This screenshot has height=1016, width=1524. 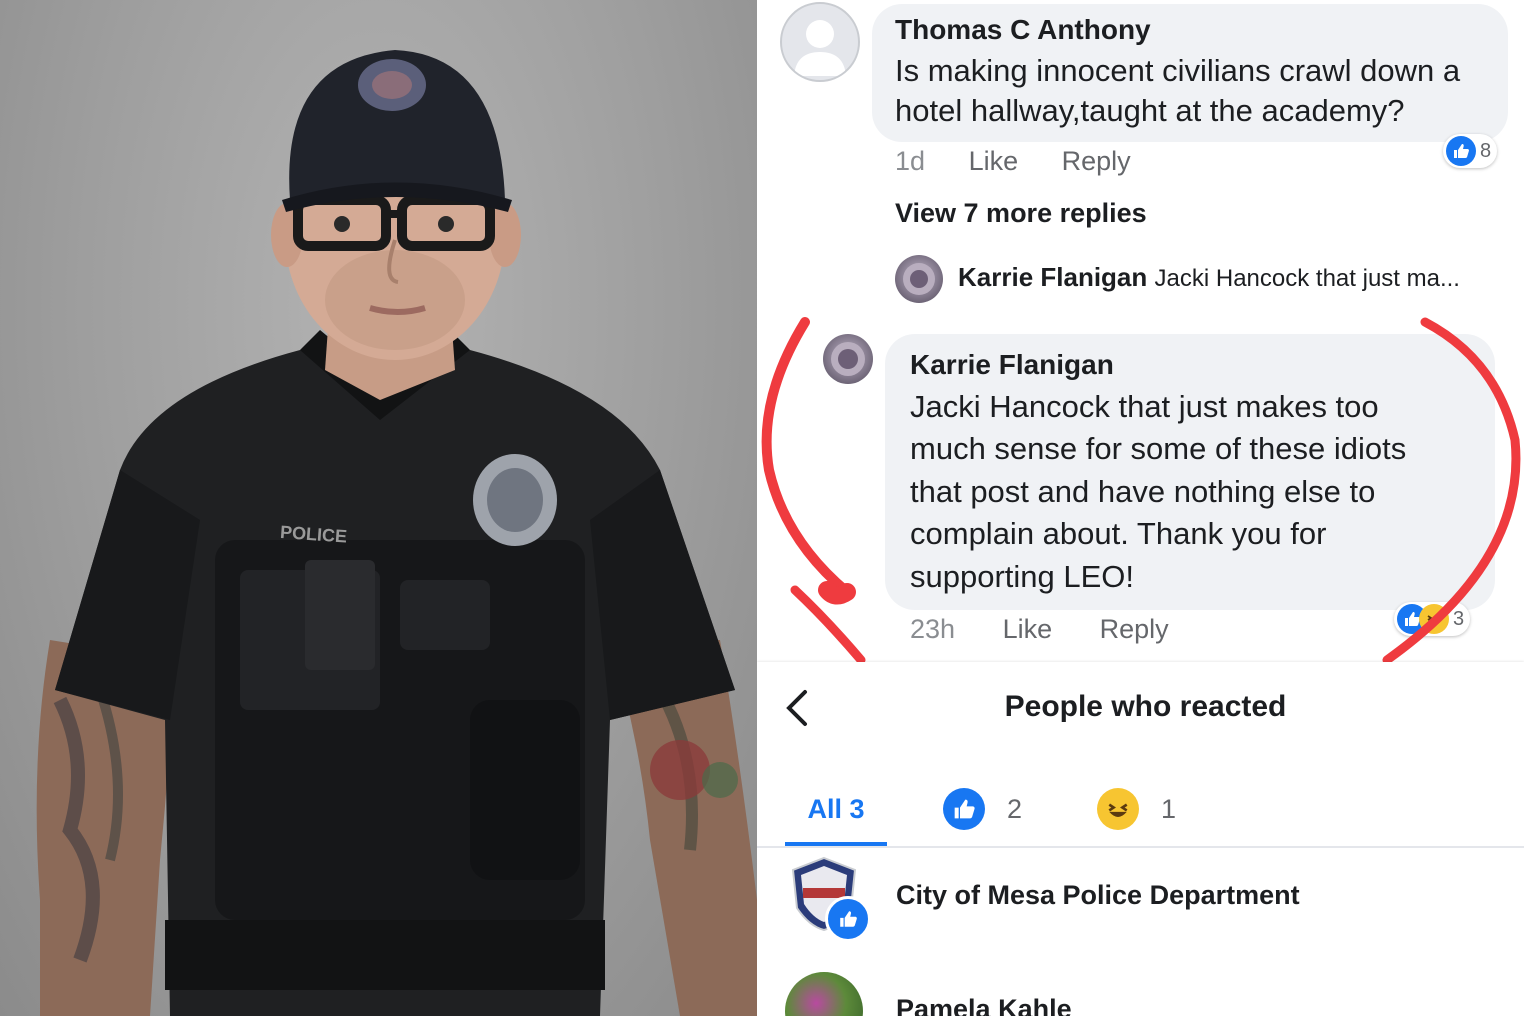 I want to click on reaction-summary: 8, so click(x=1470, y=151).